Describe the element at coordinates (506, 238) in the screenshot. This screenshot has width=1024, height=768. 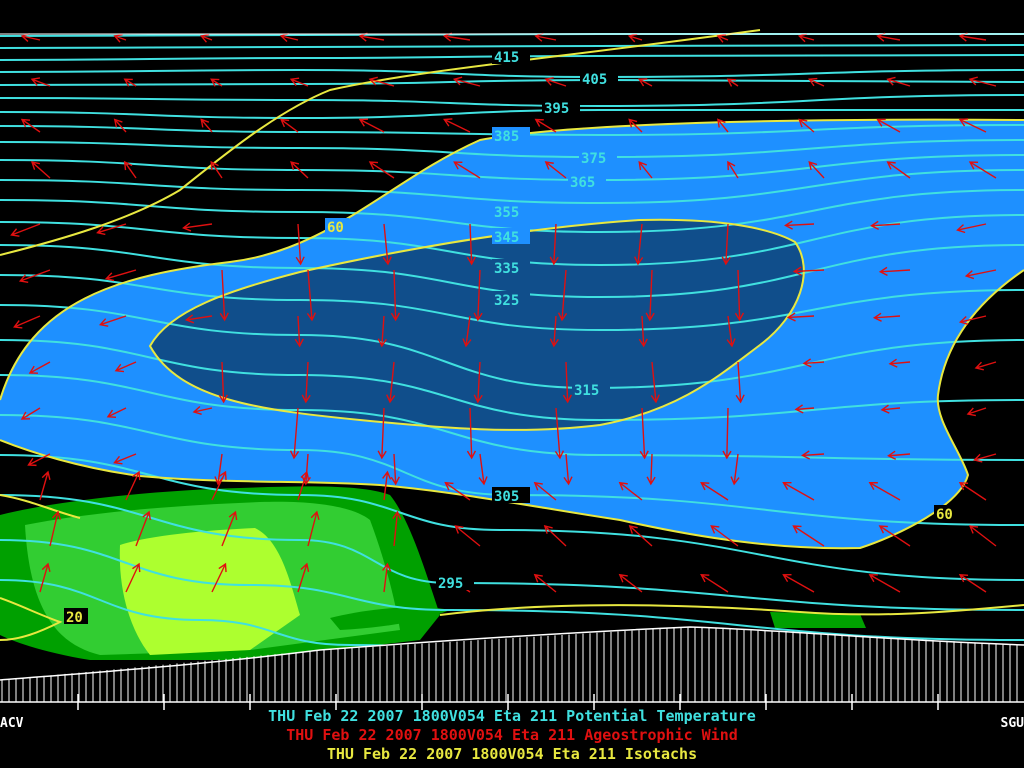
I see `theta-label: 345` at that location.